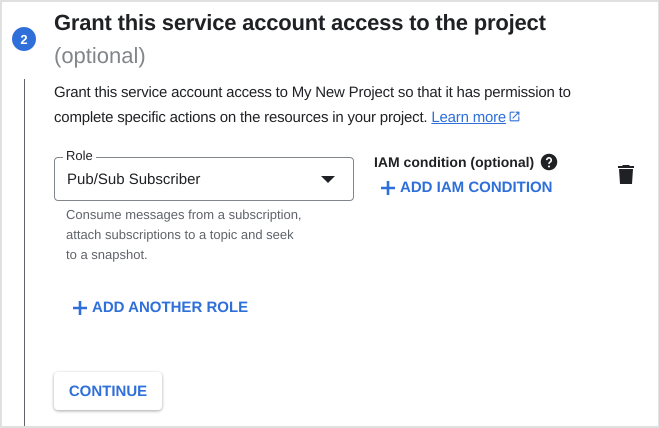 The image size is (659, 428). I want to click on add-iam-condition-button: ADD IAM CONDITION, so click(474, 187).